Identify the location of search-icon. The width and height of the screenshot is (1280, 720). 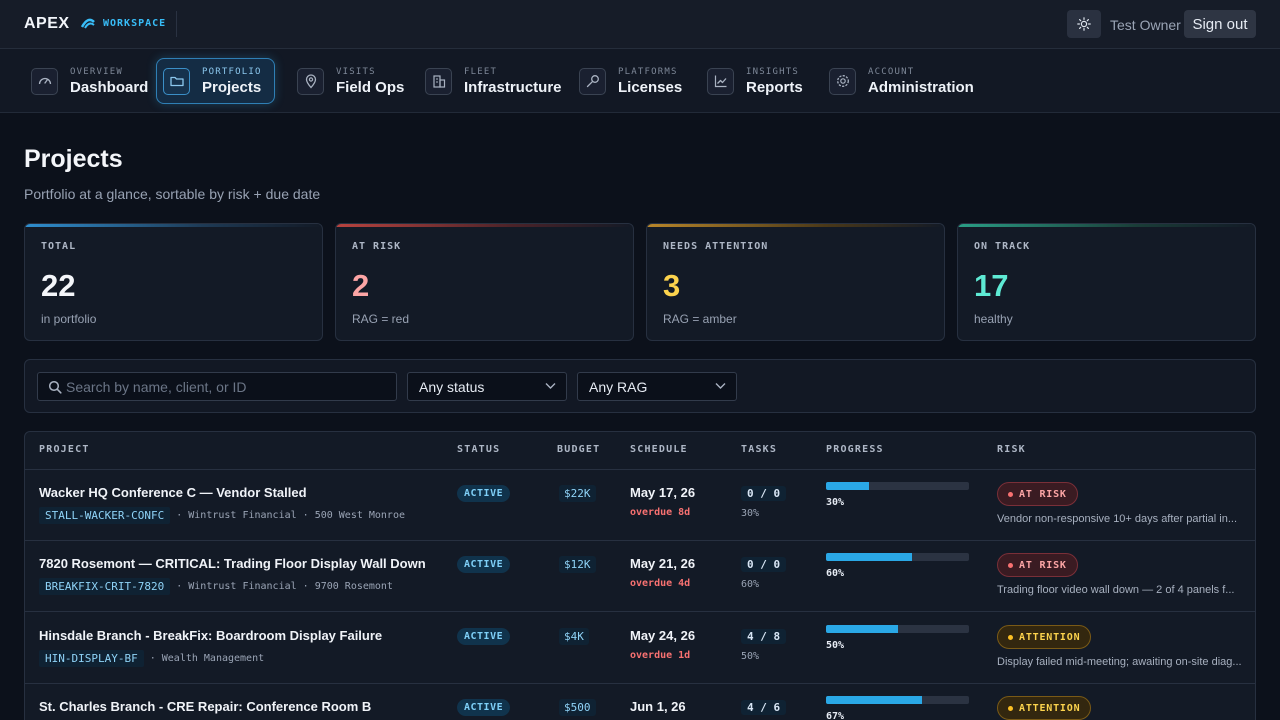
(55, 387).